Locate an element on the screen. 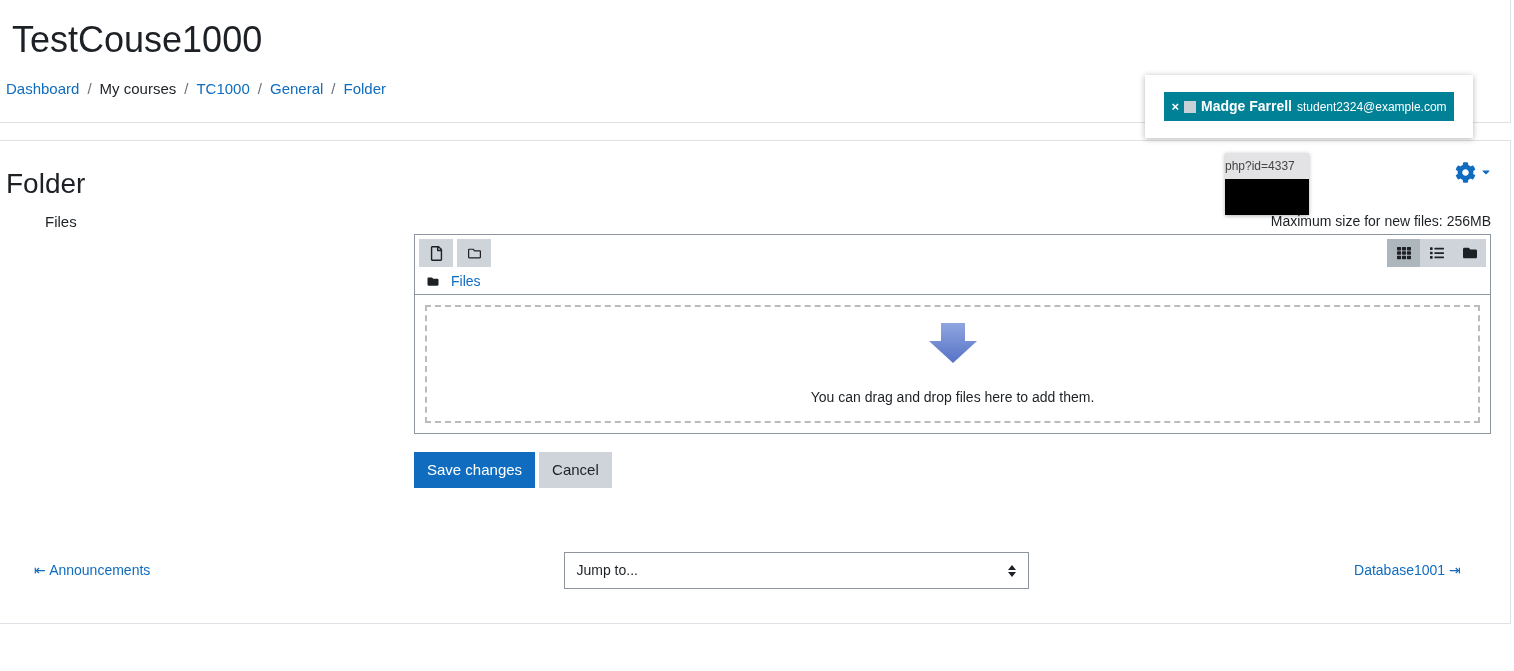 The width and height of the screenshot is (1514, 671). breadcrumb-link: Dashboard is located at coordinates (43, 89).